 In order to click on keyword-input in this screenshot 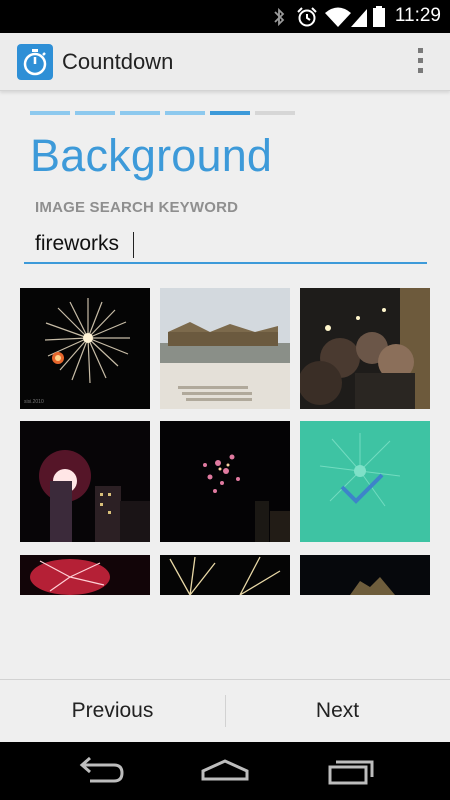, I will do `click(225, 245)`.